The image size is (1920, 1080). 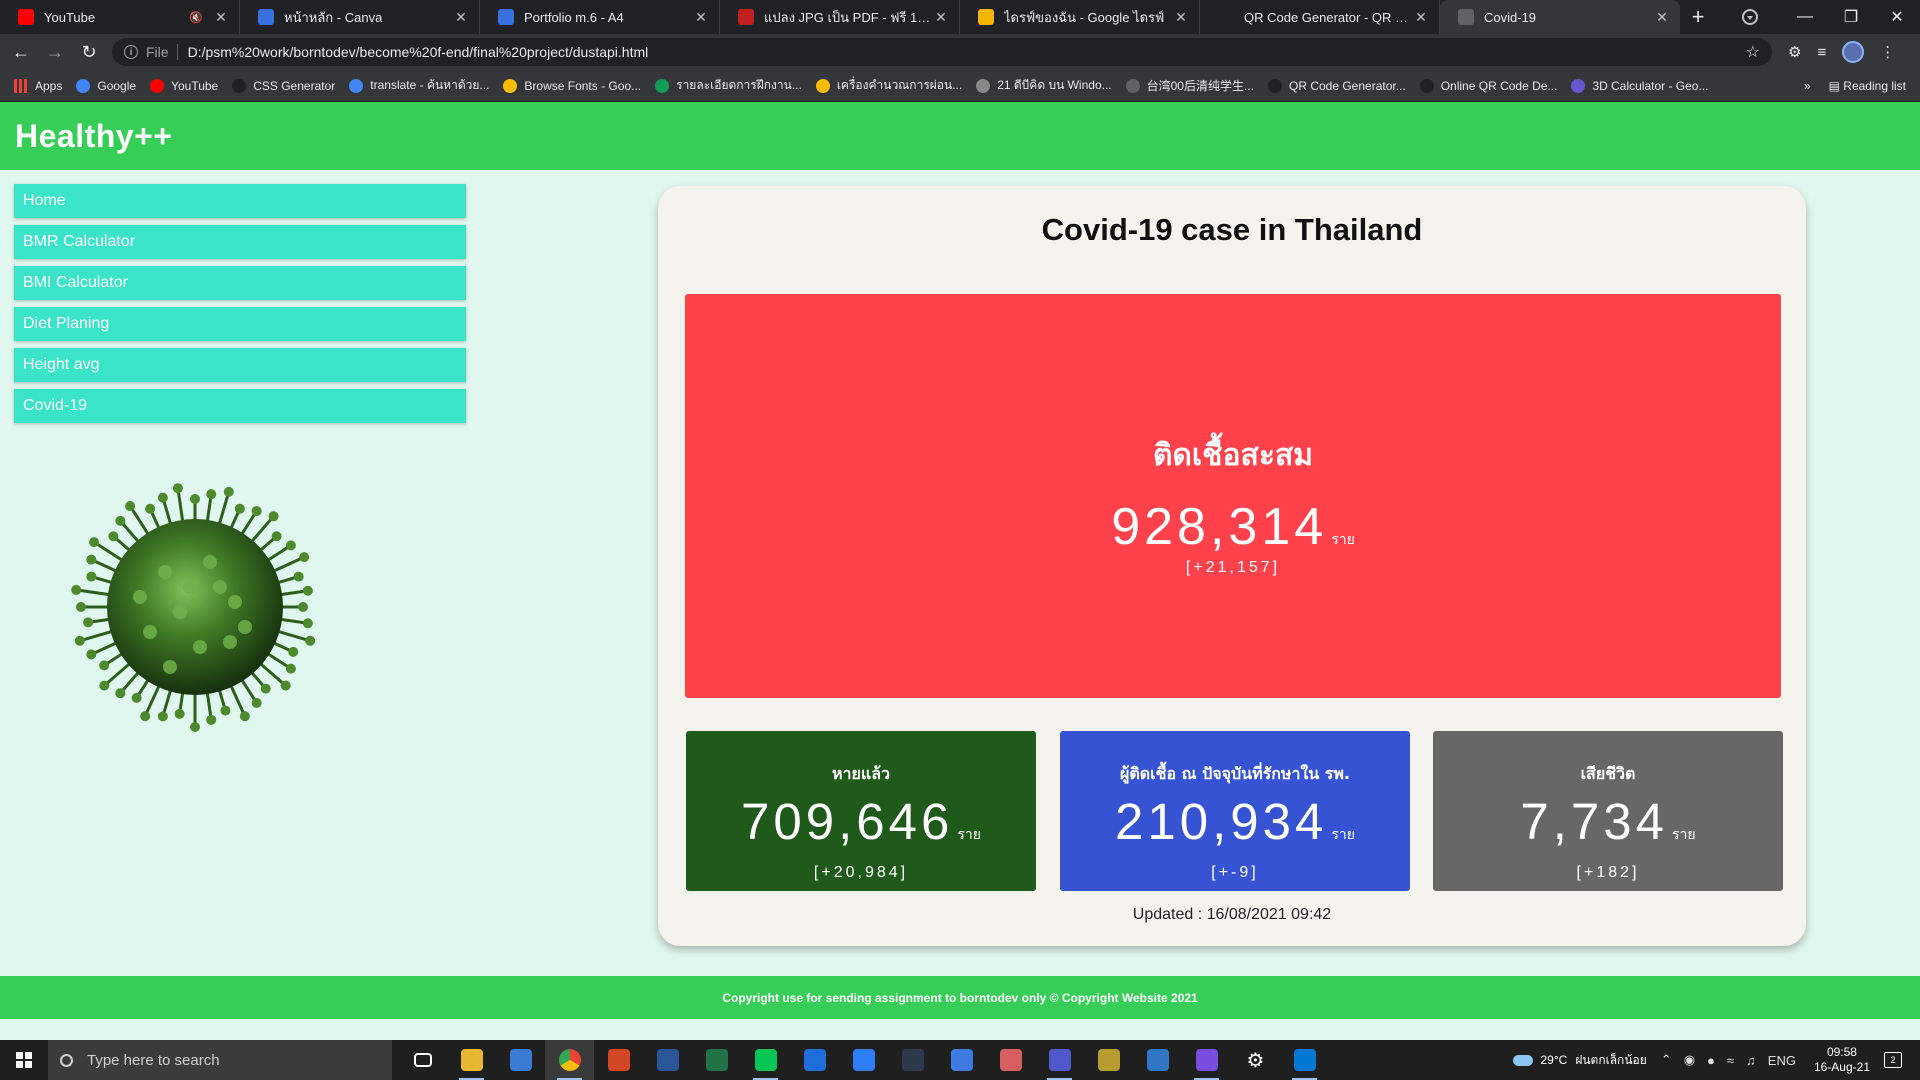 I want to click on bookmark-item: Apps, so click(x=38, y=85).